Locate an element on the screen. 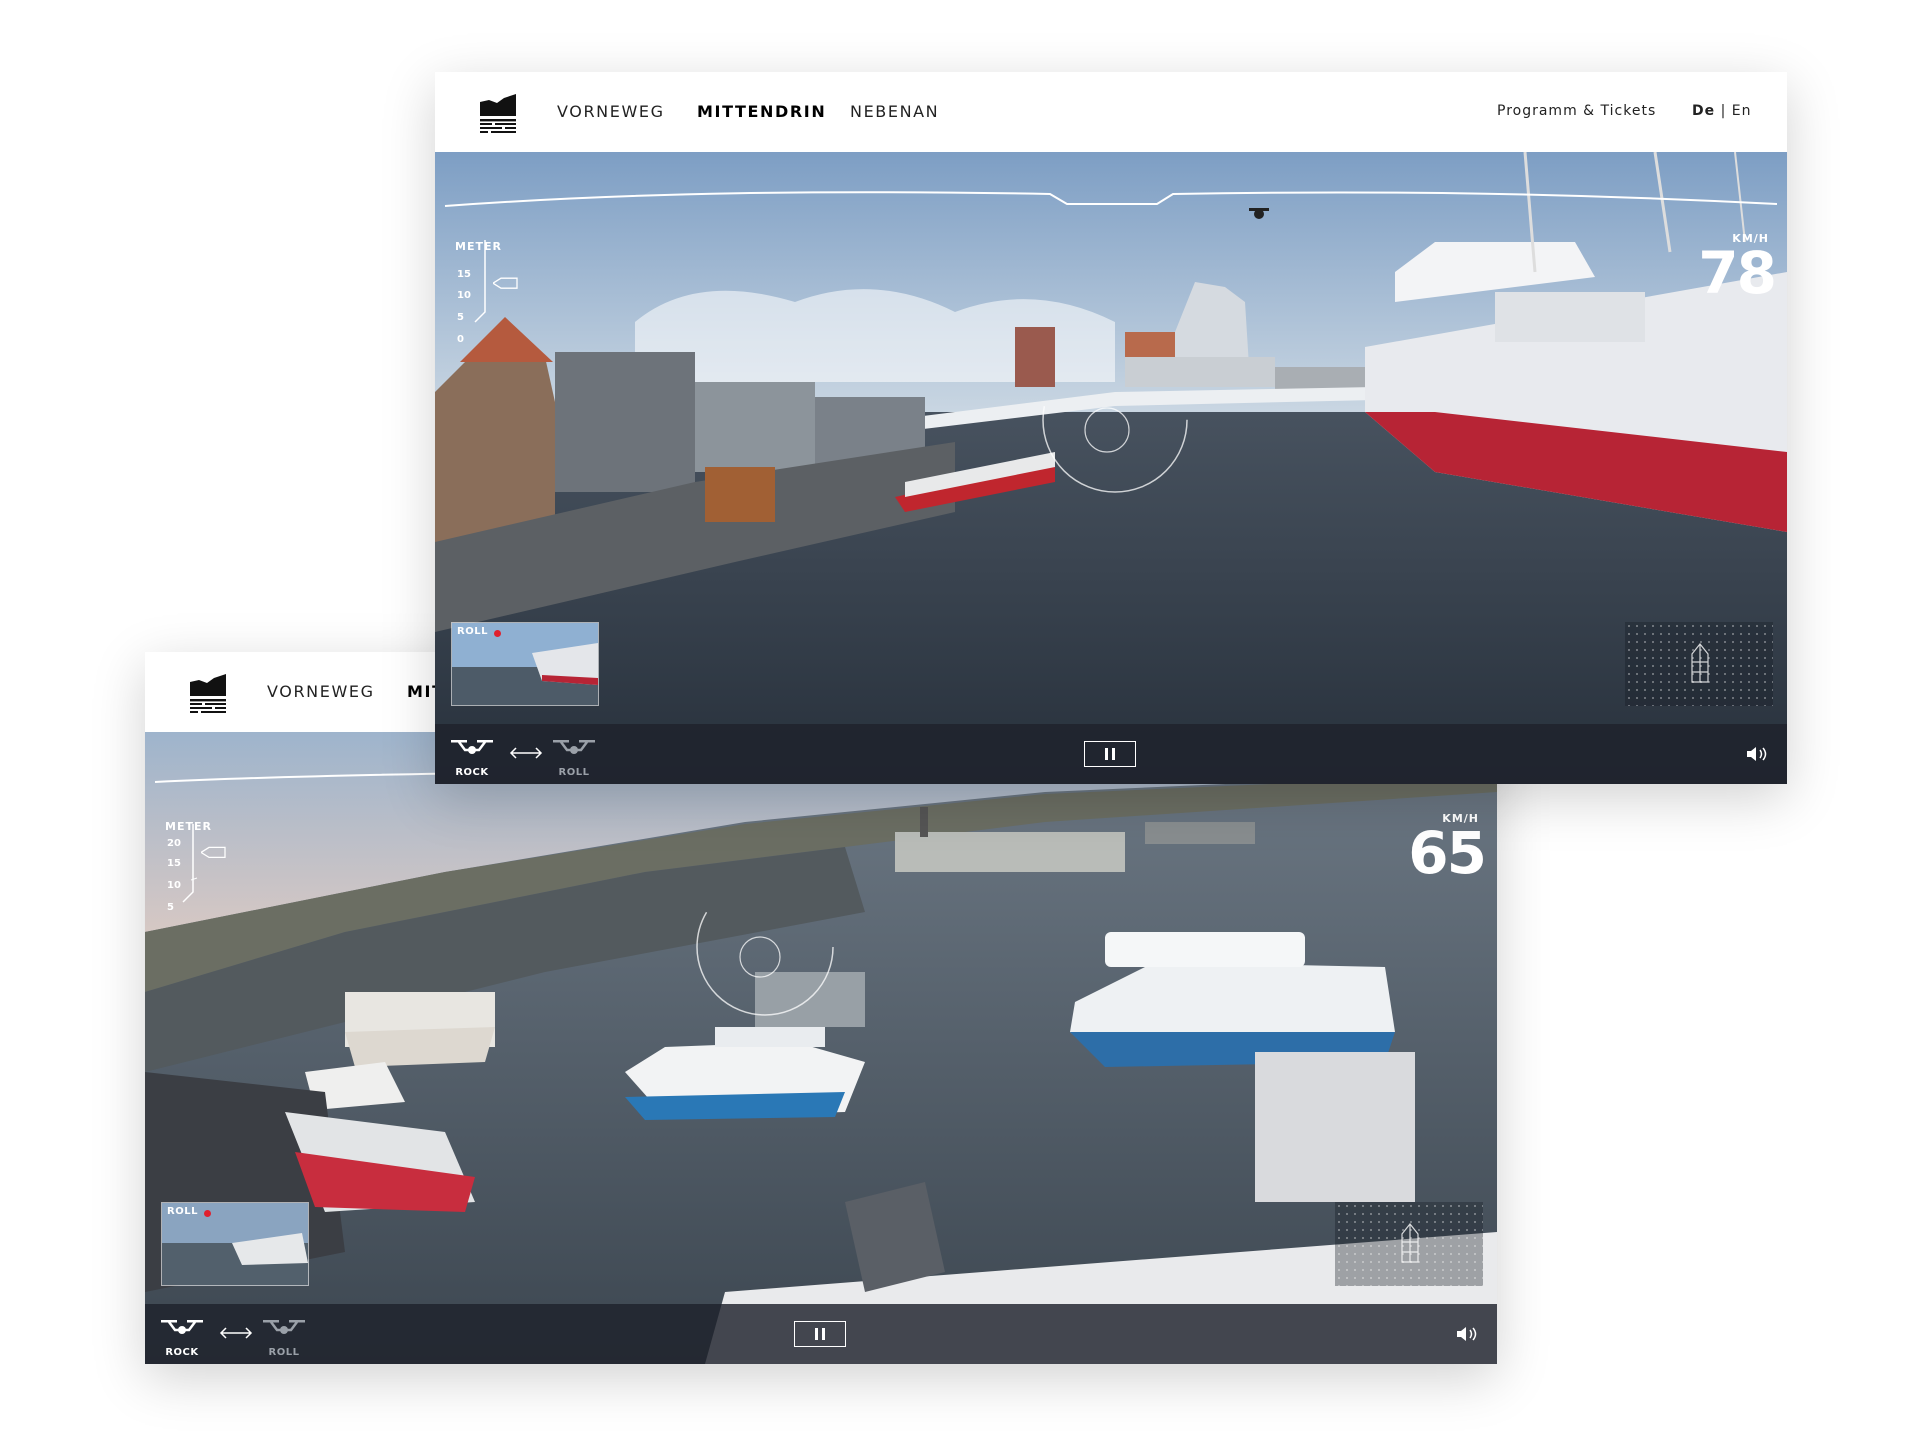 The image size is (1920, 1432). program-tickets-link: Programm & Tickets is located at coordinates (1576, 111).